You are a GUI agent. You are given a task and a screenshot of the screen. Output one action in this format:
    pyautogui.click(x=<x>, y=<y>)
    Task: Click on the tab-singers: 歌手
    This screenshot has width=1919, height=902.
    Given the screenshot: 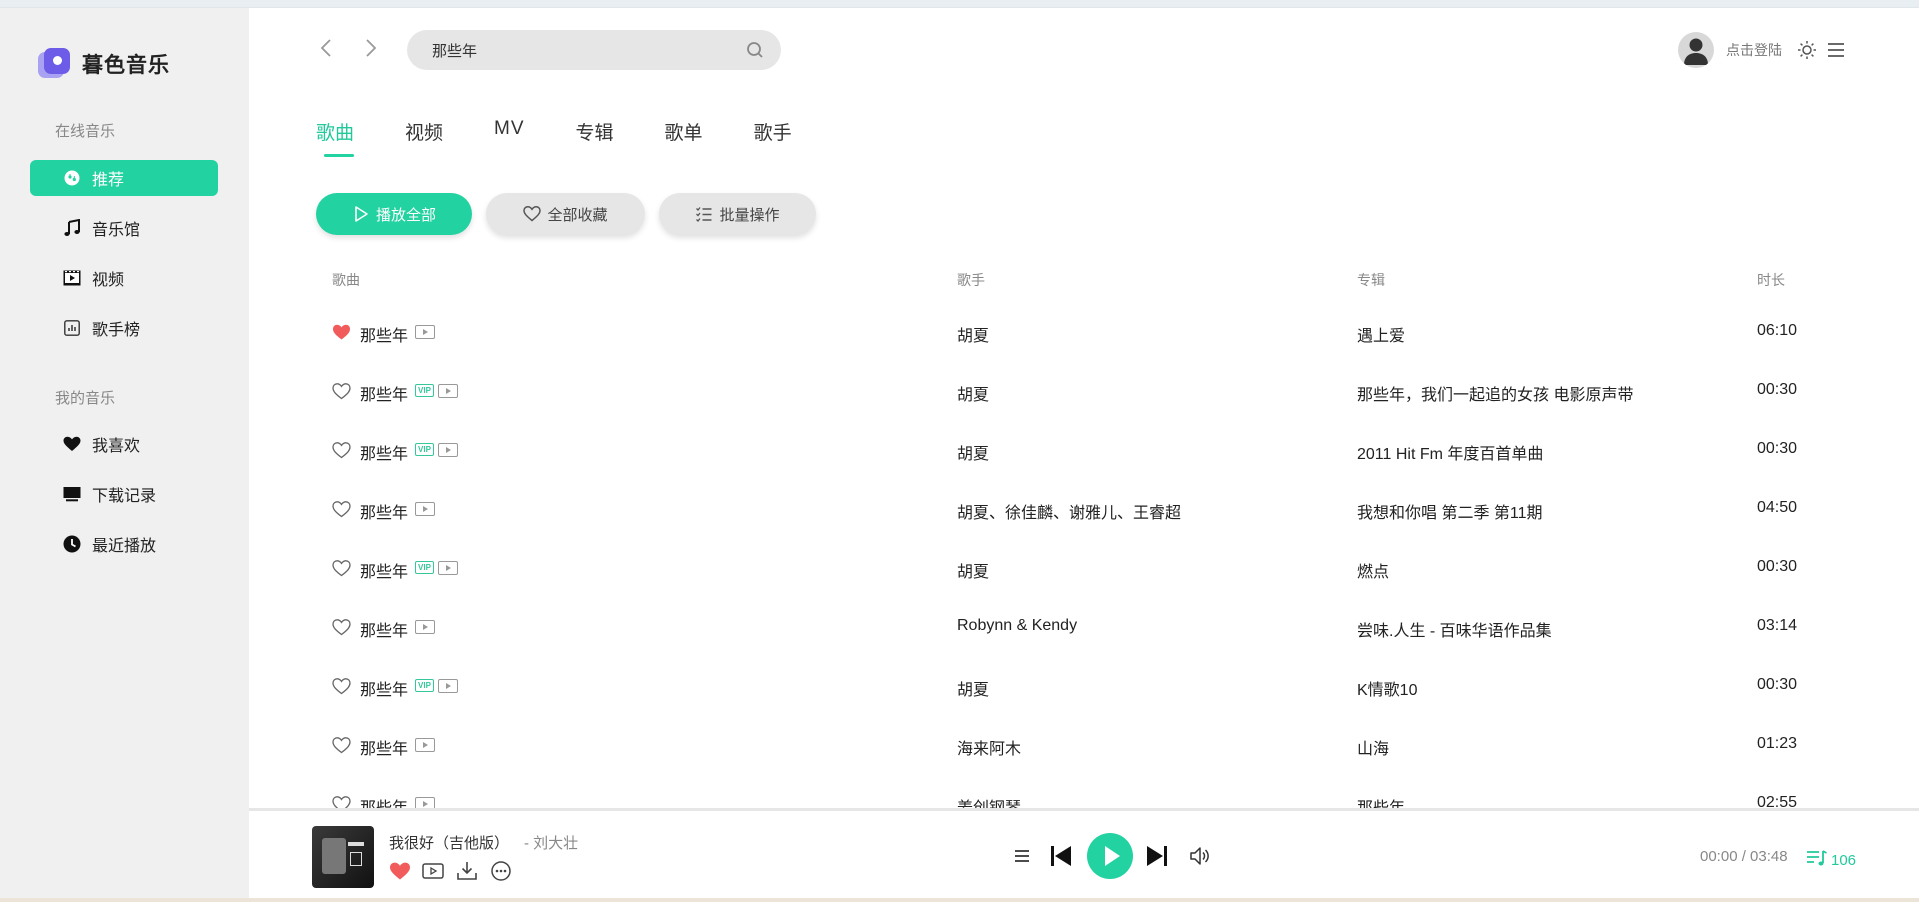 What is the action you would take?
    pyautogui.click(x=773, y=131)
    